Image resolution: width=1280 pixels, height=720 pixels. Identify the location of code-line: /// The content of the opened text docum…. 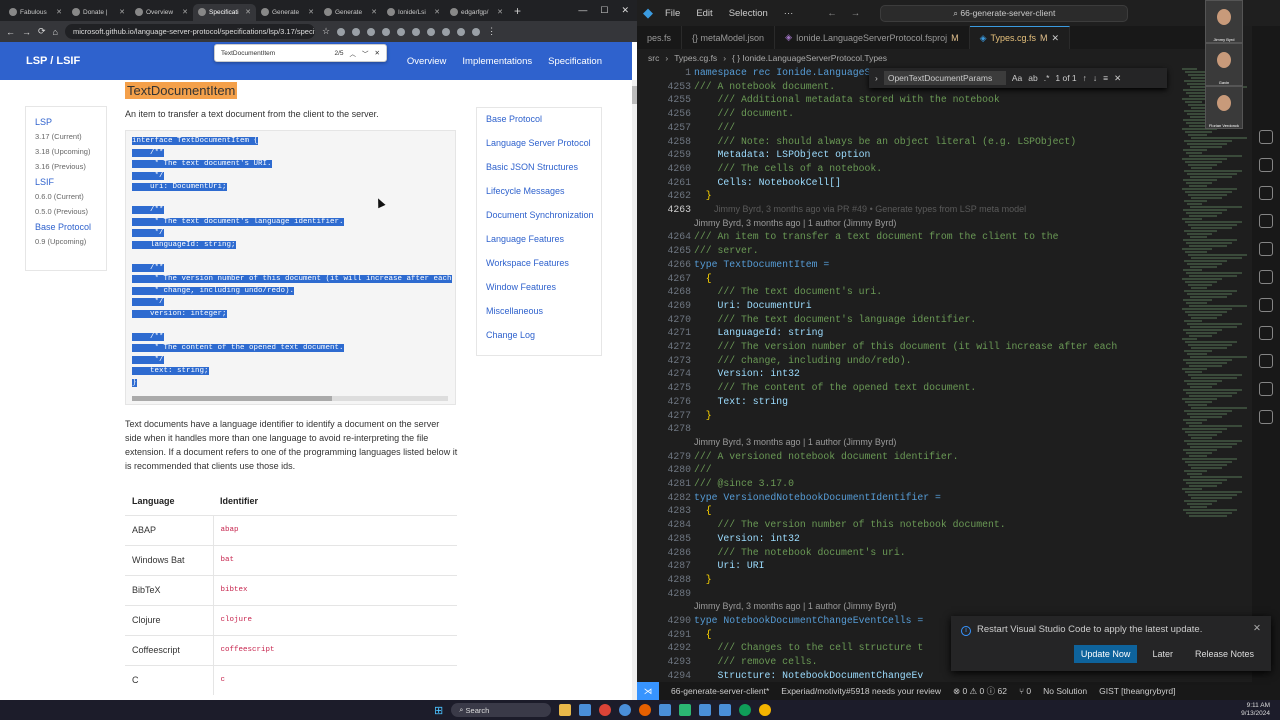
(835, 387).